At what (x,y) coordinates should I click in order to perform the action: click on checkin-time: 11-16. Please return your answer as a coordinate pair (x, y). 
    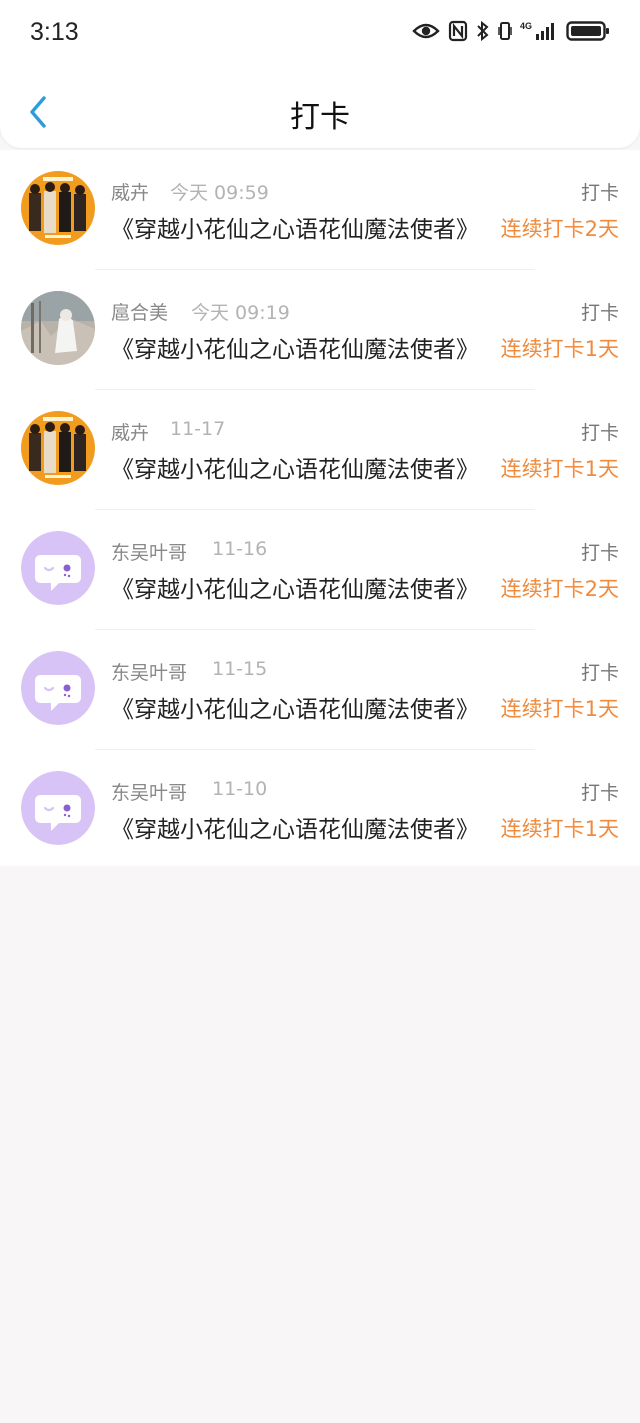
    Looking at the image, I should click on (240, 549).